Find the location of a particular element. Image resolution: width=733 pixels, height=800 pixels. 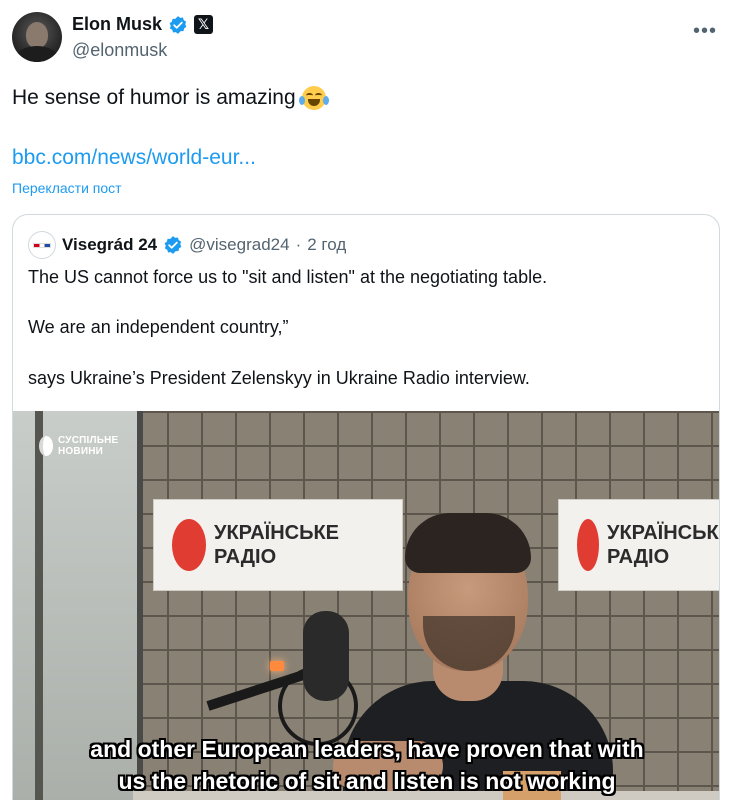

author-name: Elon Musk is located at coordinates (117, 24).